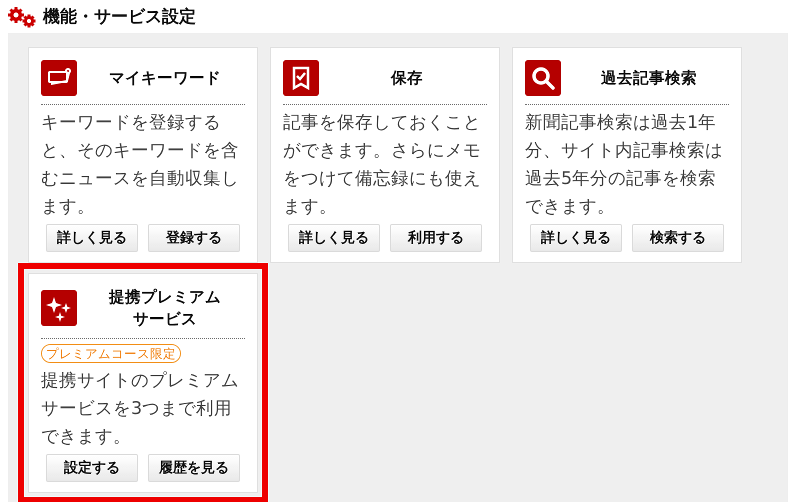 The image size is (796, 502). I want to click on card-title: 過去記事検索, so click(649, 78).